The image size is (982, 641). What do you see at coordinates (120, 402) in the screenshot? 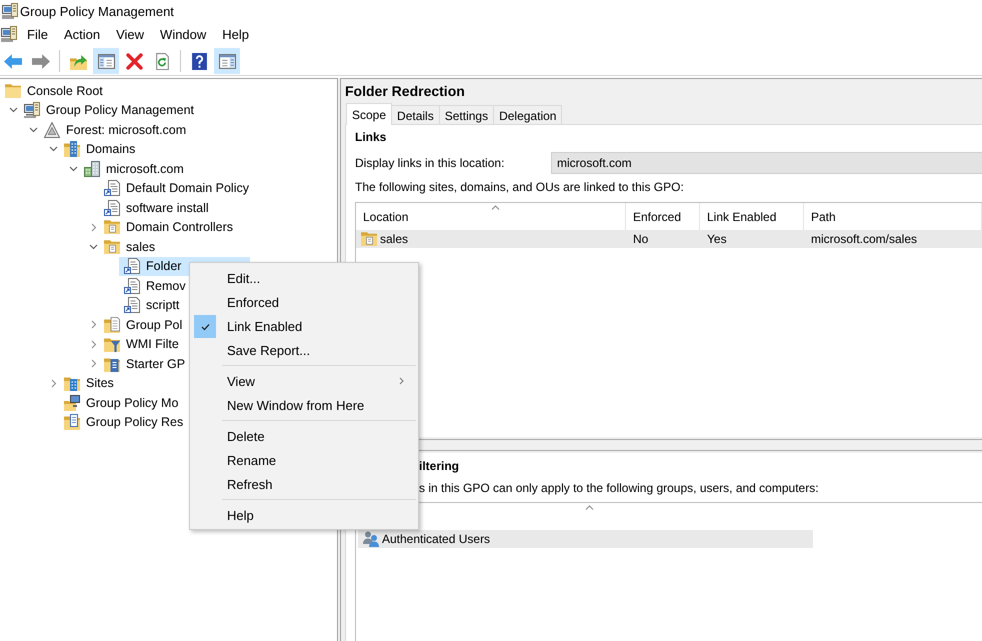
I see `tree-item: Group Policy Mo` at bounding box center [120, 402].